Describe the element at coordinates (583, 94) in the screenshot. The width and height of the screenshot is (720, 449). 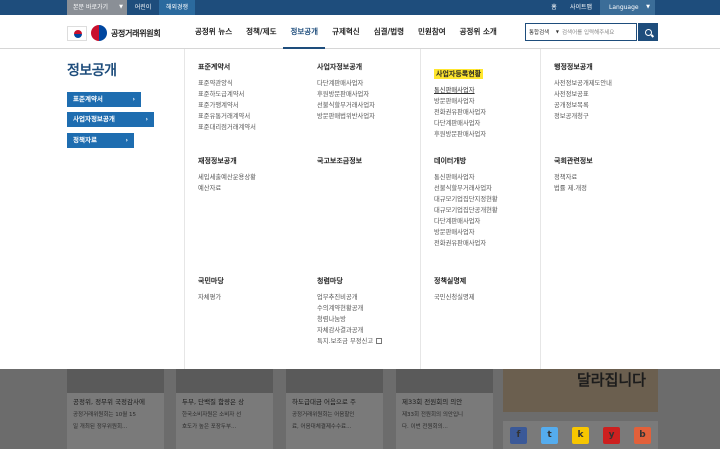
I see `menu-link: 사전정보공표` at that location.